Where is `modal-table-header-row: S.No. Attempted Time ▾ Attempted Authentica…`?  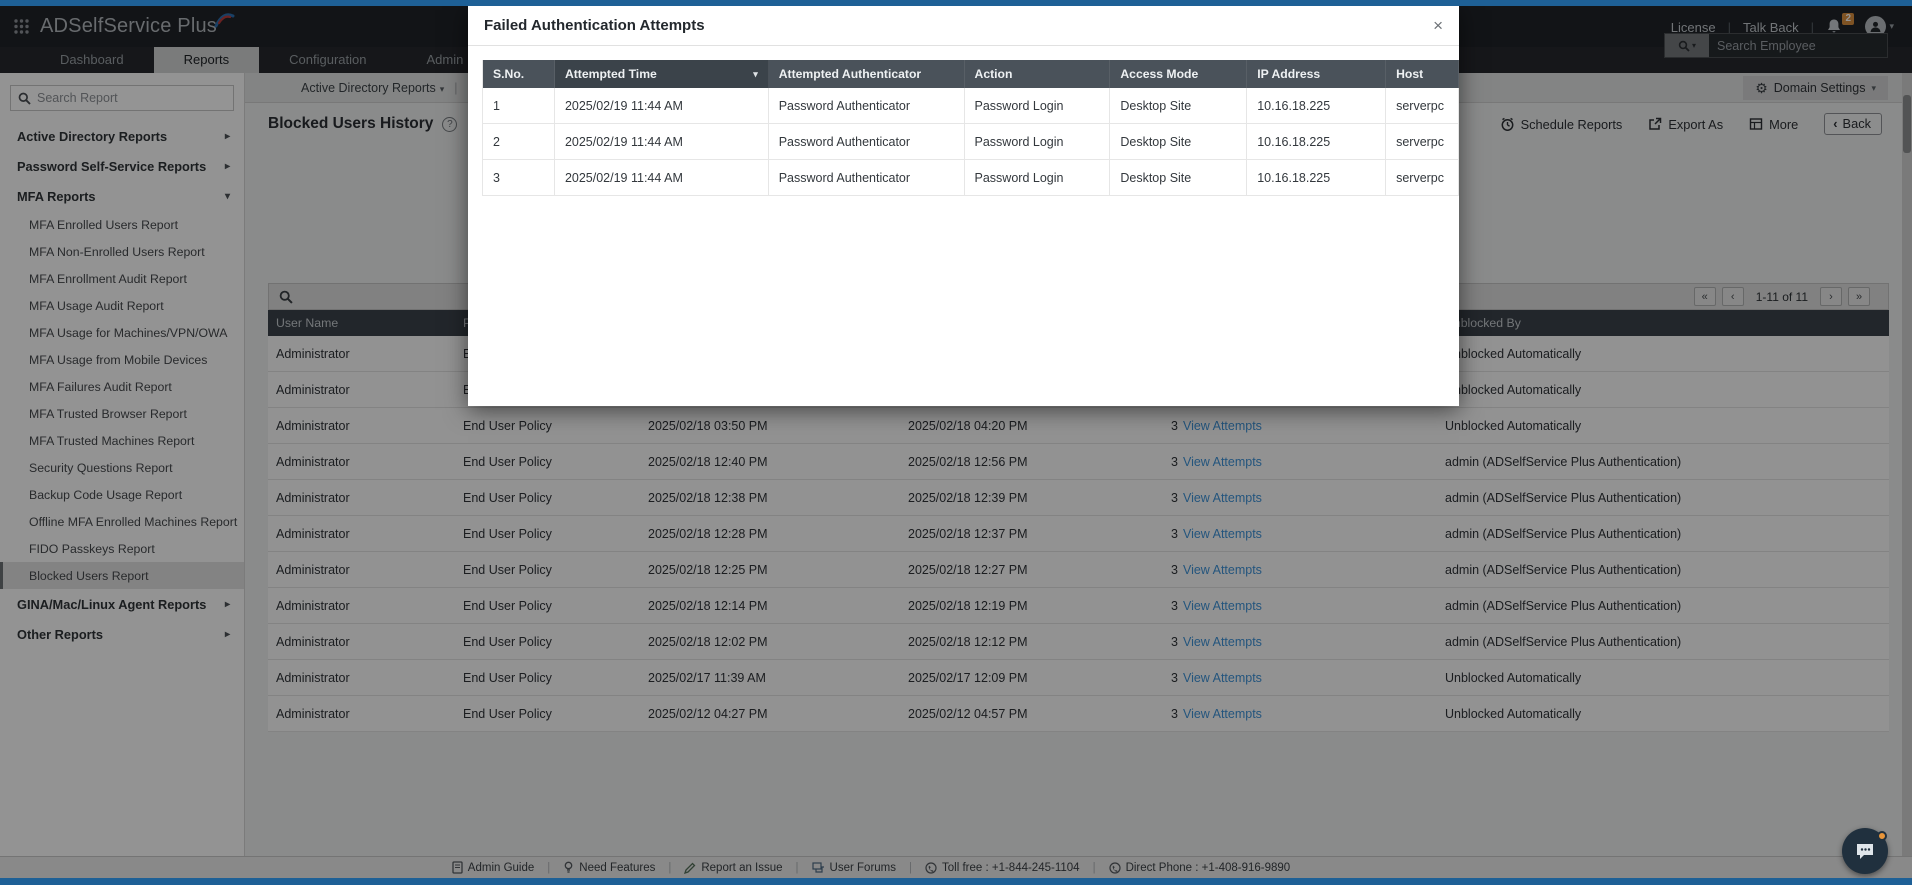
modal-table-header-row: S.No. Attempted Time ▾ Attempted Authentica… is located at coordinates (970, 74).